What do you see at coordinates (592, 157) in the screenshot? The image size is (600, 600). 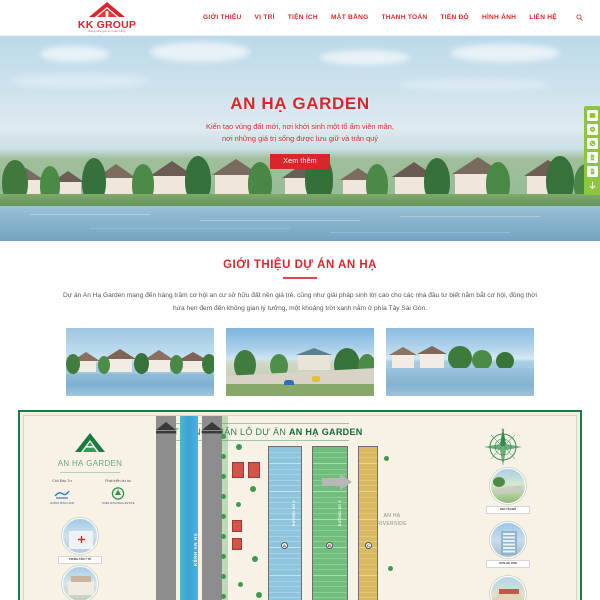 I see `document-icon` at bounding box center [592, 157].